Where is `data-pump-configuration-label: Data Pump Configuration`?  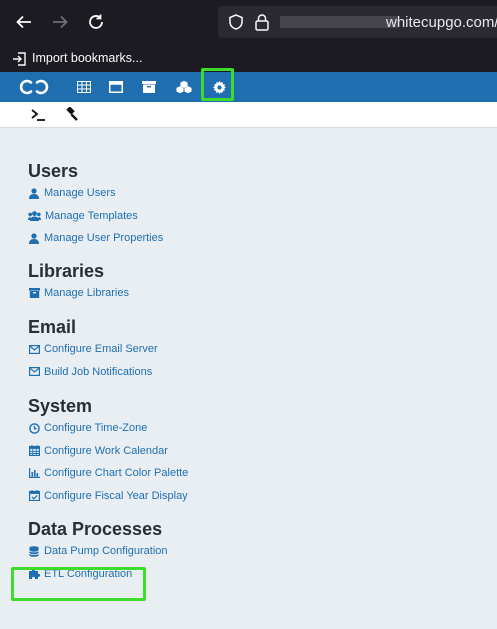
data-pump-configuration-label: Data Pump Configuration is located at coordinates (106, 551).